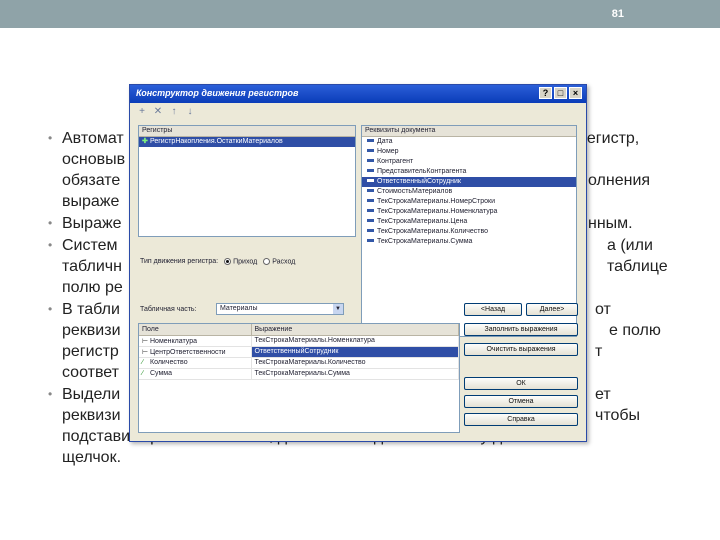  Describe the element at coordinates (195, 374) in the screenshot. I see `grid-cell-field: ∕ Сумма` at that location.